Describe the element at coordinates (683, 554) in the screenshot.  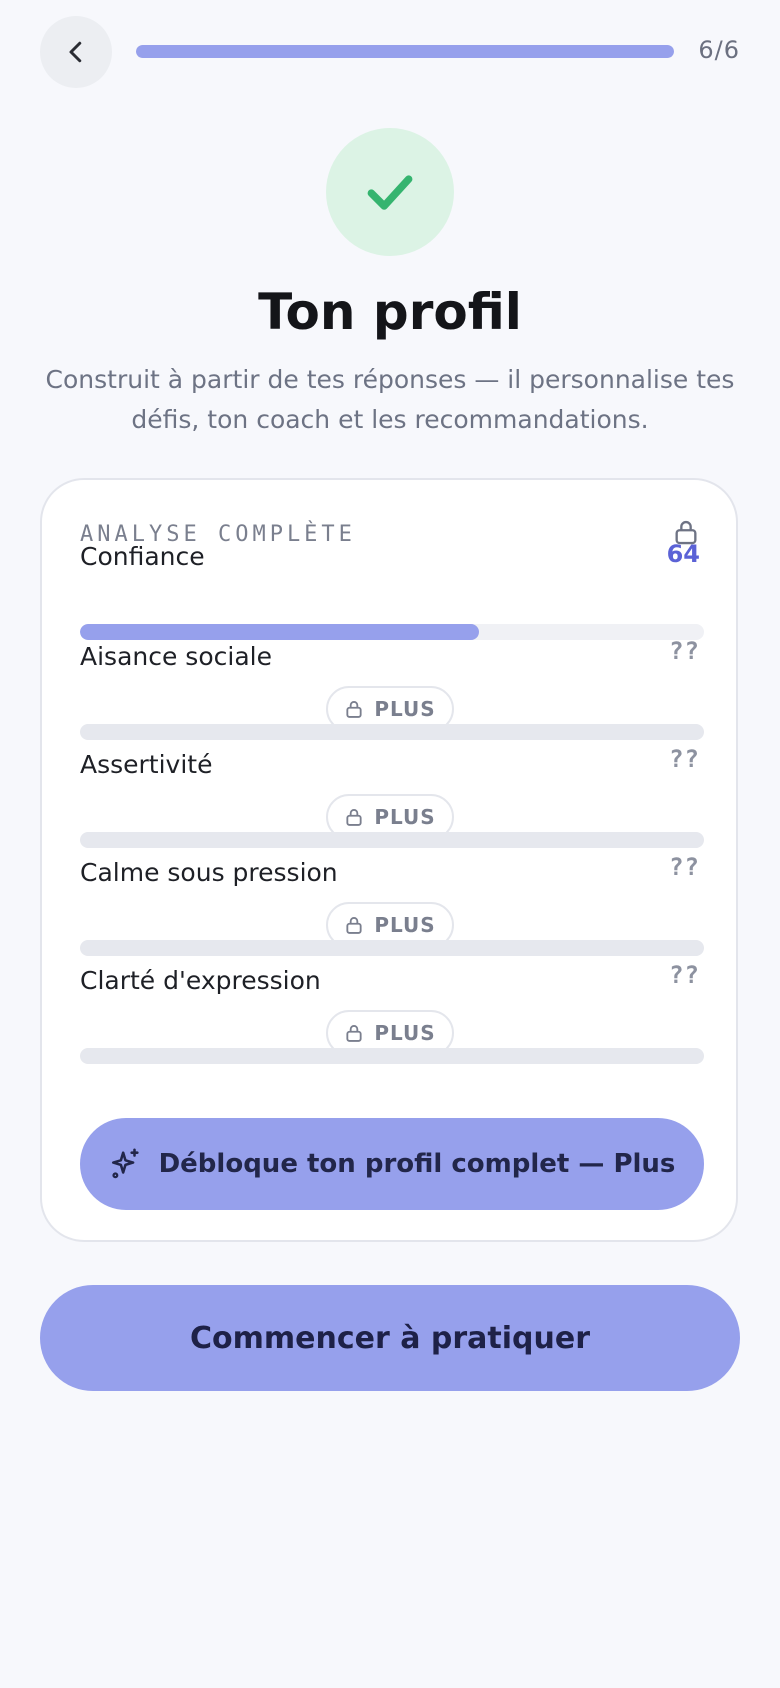
I see `metric-score-confiance: 64` at that location.